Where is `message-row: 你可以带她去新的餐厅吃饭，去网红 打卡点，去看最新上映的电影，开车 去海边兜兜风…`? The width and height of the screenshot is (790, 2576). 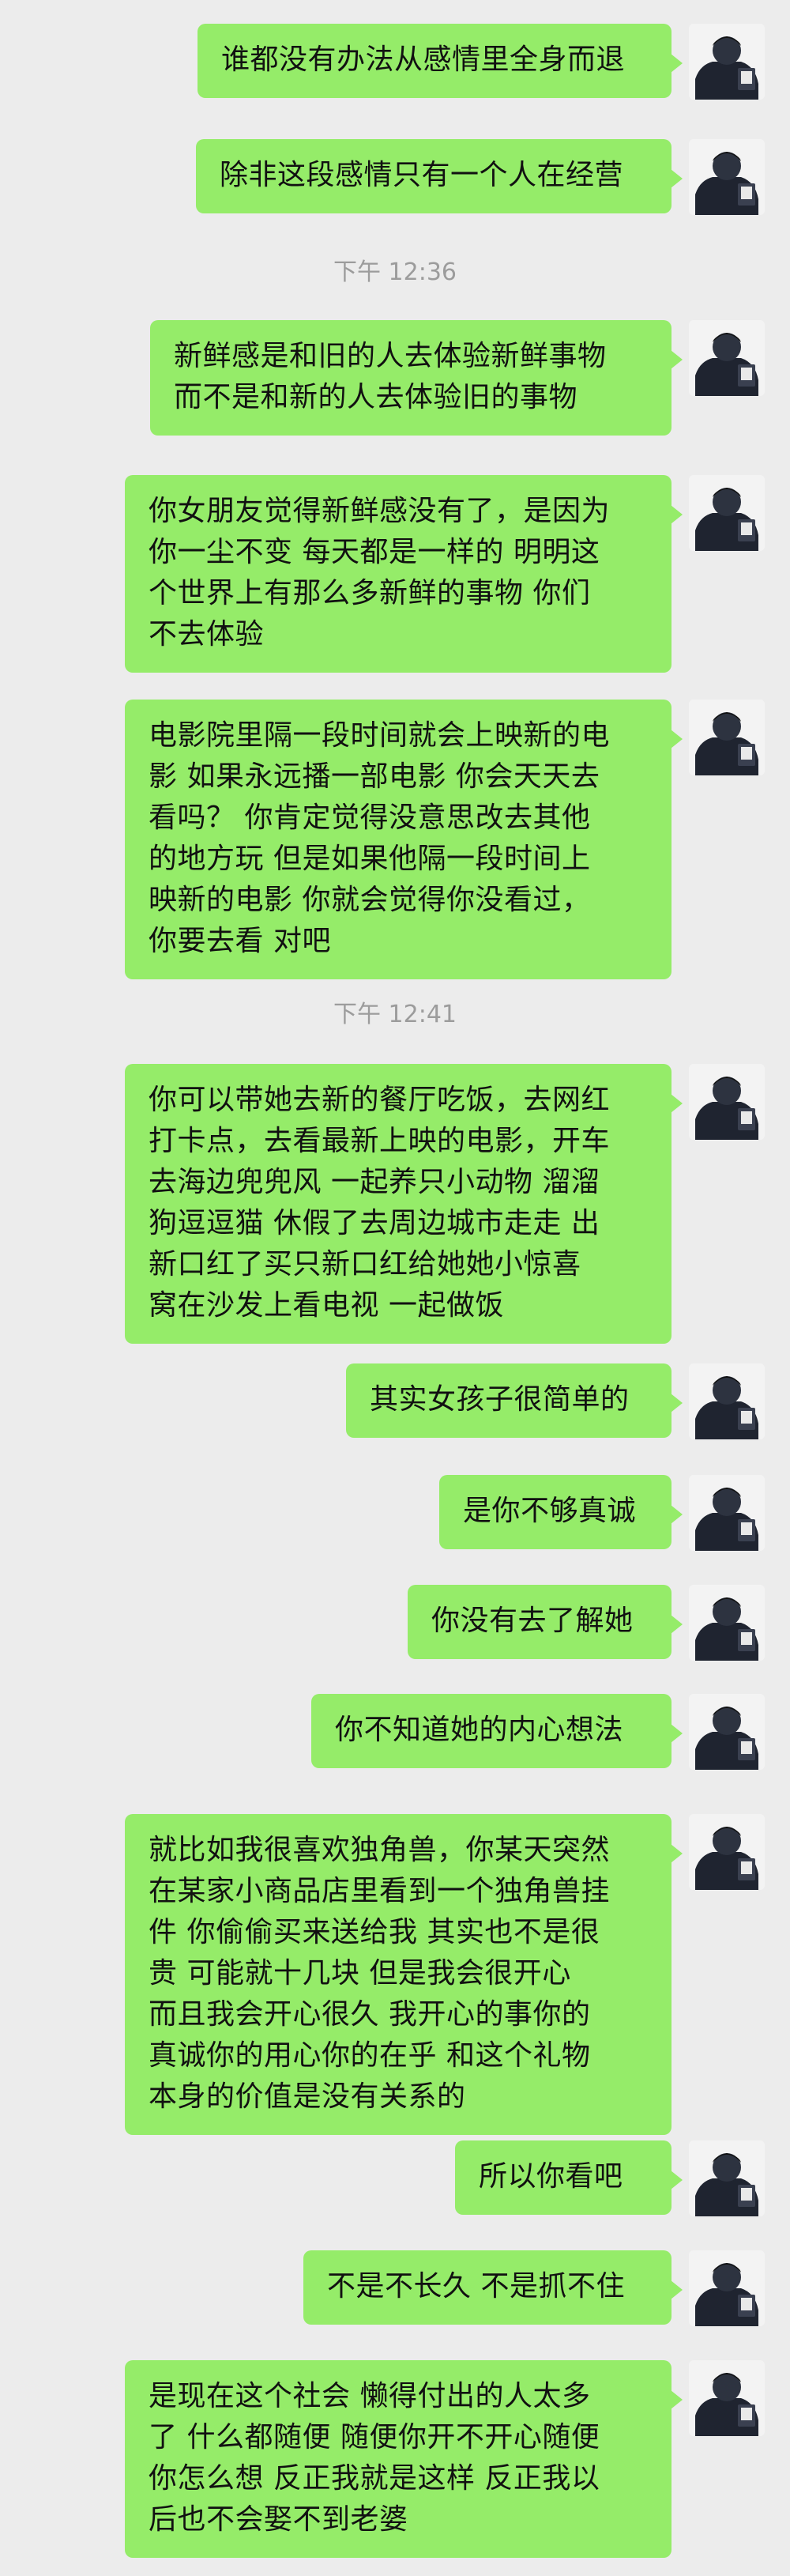 message-row: 你可以带她去新的餐厅吃饭，去网红 打卡点，去看最新上映的电影，开车 去海边兜兜风… is located at coordinates (445, 1204).